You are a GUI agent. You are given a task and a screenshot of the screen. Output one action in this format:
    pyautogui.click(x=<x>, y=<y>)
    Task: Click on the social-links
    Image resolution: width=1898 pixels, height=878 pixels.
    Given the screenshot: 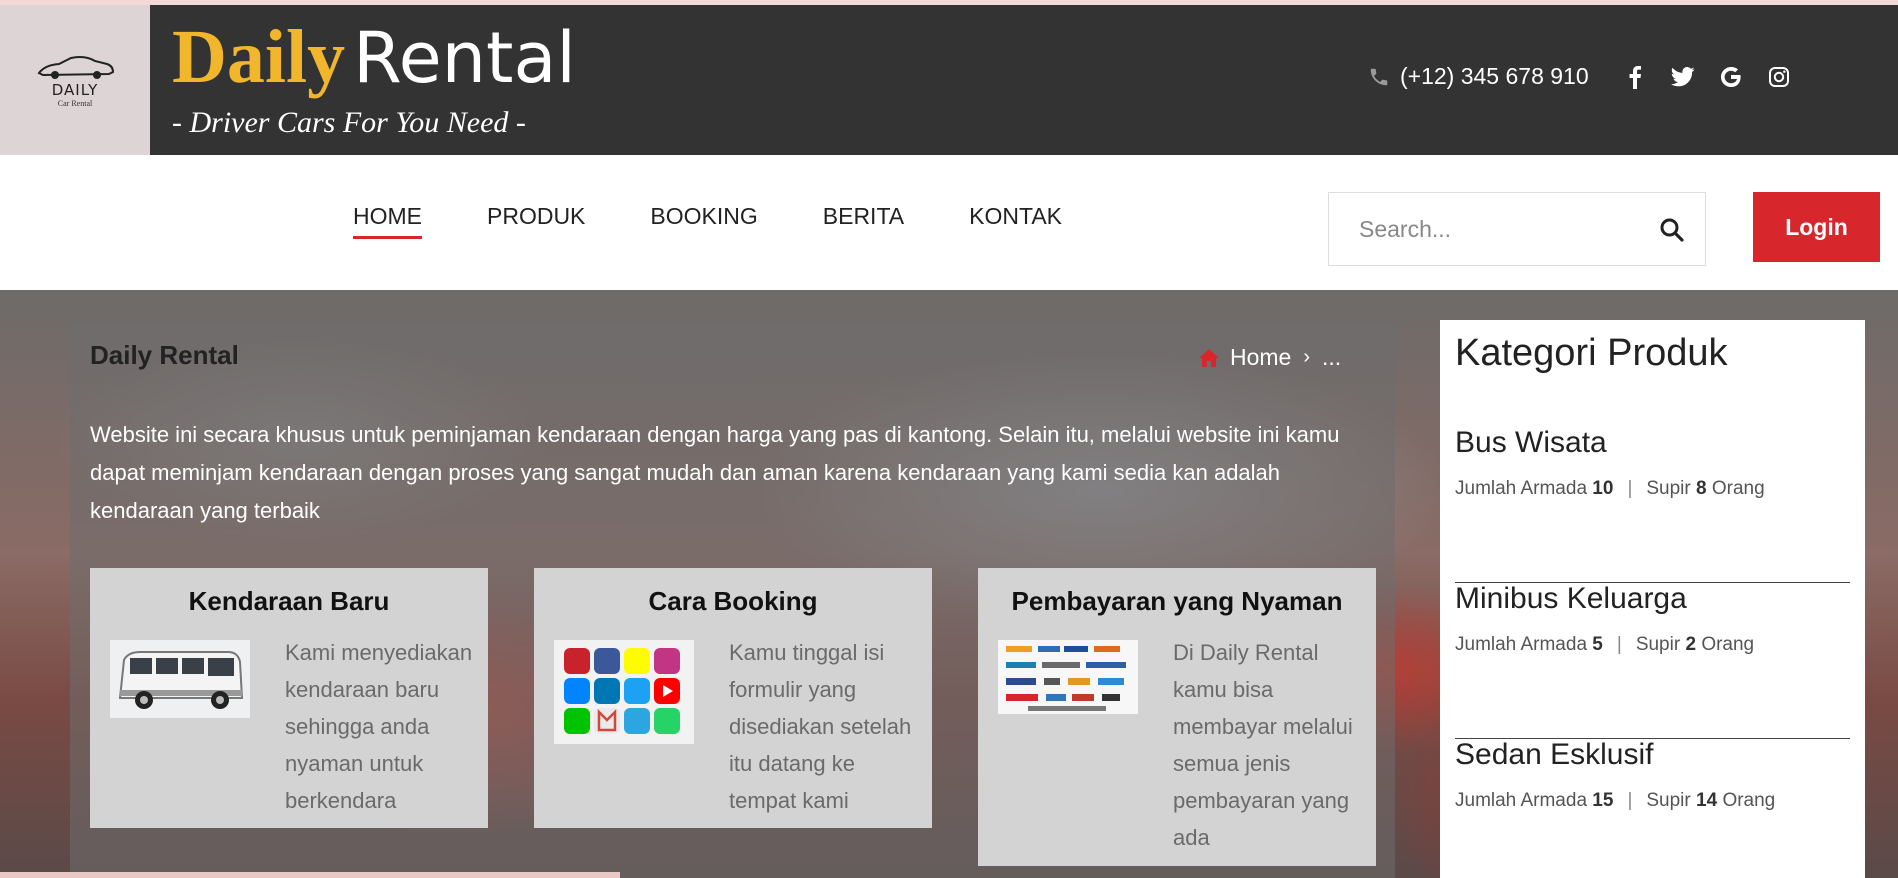 What is the action you would take?
    pyautogui.click(x=1719, y=77)
    